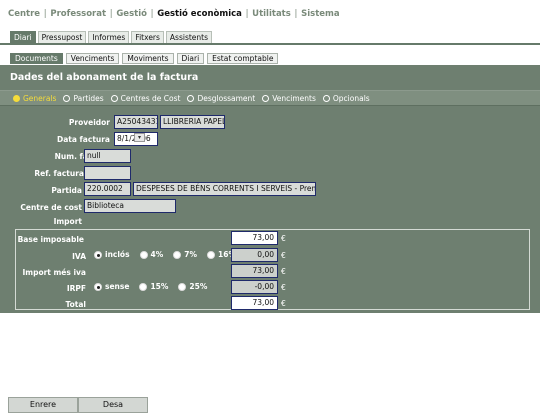 This screenshot has height=413, width=540. I want to click on section-opcionals: Opcionals, so click(346, 98).